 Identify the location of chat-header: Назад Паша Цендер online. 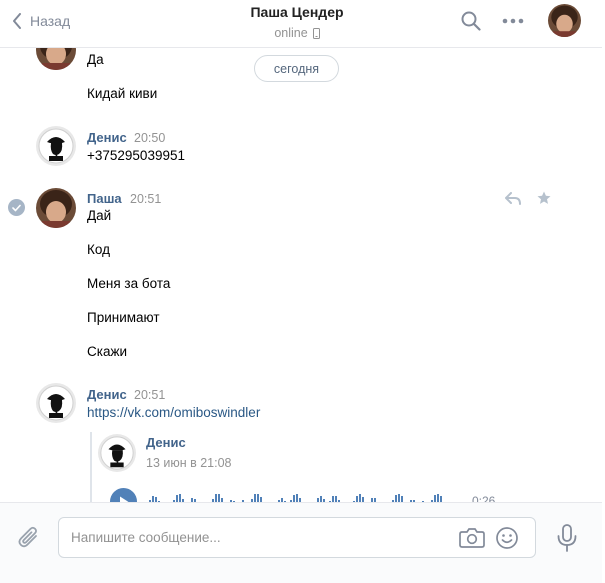
(301, 24).